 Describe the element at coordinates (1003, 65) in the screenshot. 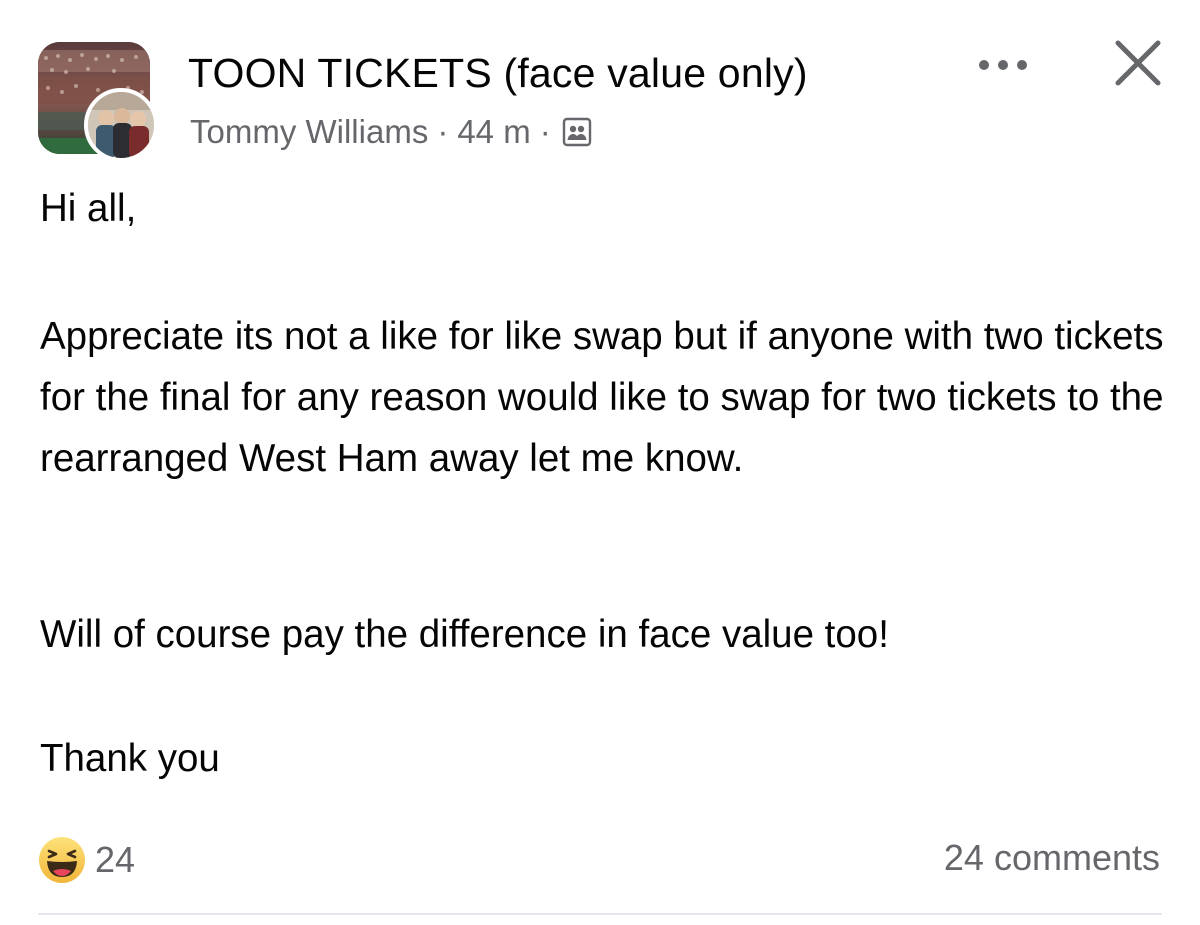

I see `more-horizontal-icon` at that location.